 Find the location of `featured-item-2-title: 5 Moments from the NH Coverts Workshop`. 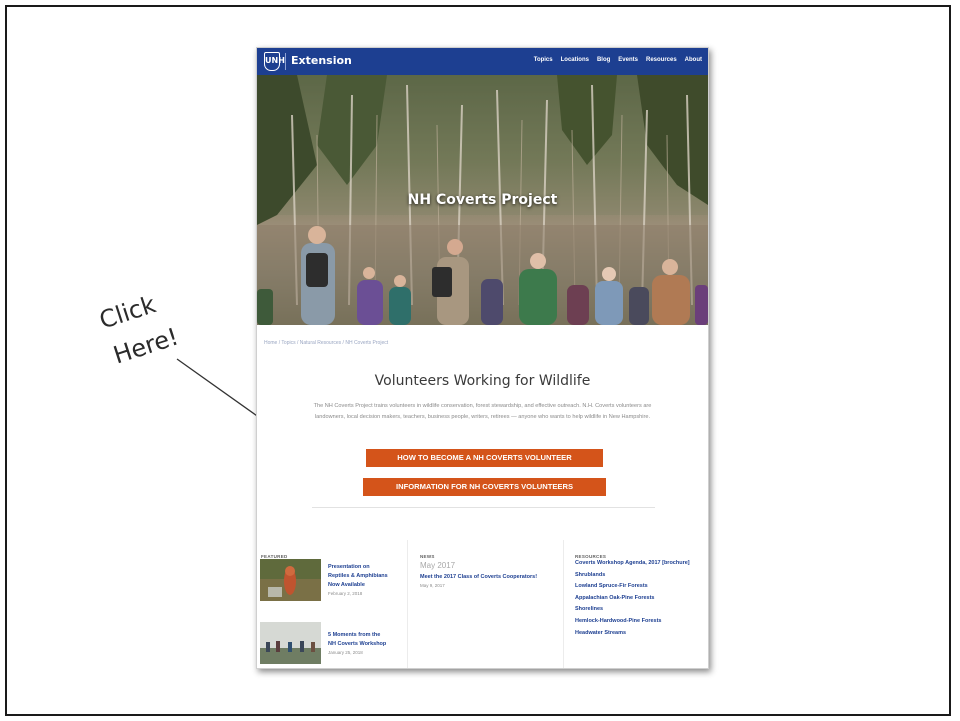

featured-item-2-title: 5 Moments from the NH Coverts Workshop is located at coordinates (357, 640).